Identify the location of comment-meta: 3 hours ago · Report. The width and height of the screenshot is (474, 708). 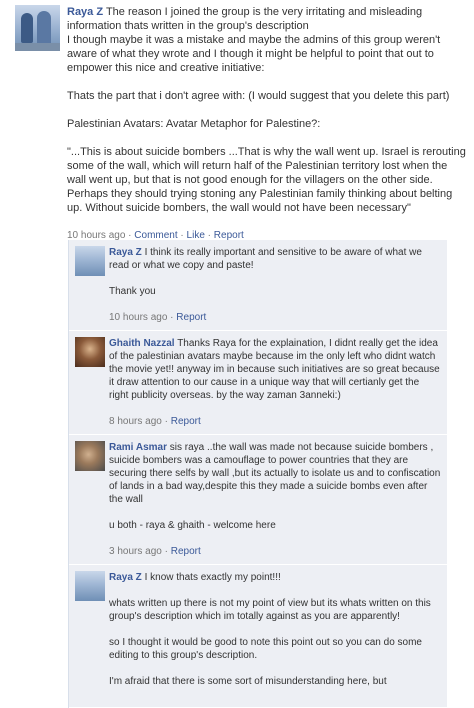
(155, 551).